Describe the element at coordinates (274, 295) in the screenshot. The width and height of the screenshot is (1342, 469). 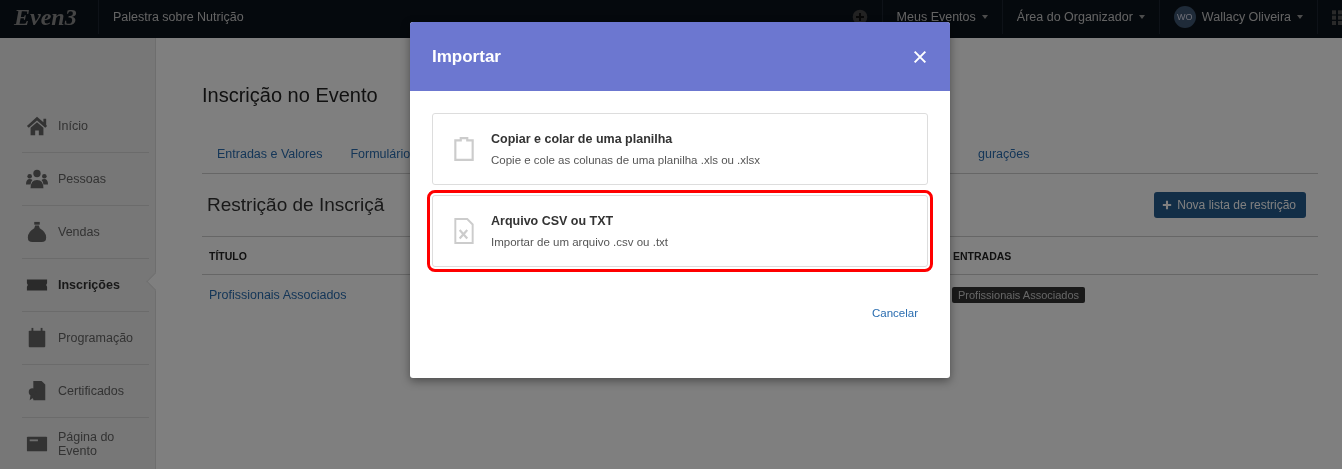
I see `row-title-link: Profissionais Associados` at that location.